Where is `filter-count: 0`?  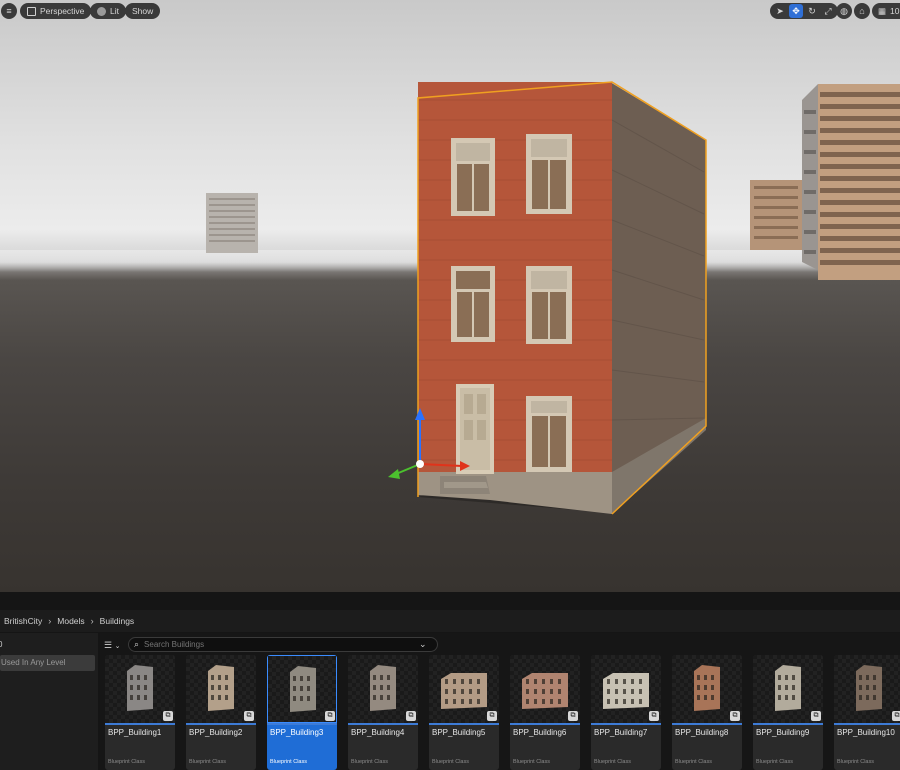
filter-count: 0 is located at coordinates (1, 644).